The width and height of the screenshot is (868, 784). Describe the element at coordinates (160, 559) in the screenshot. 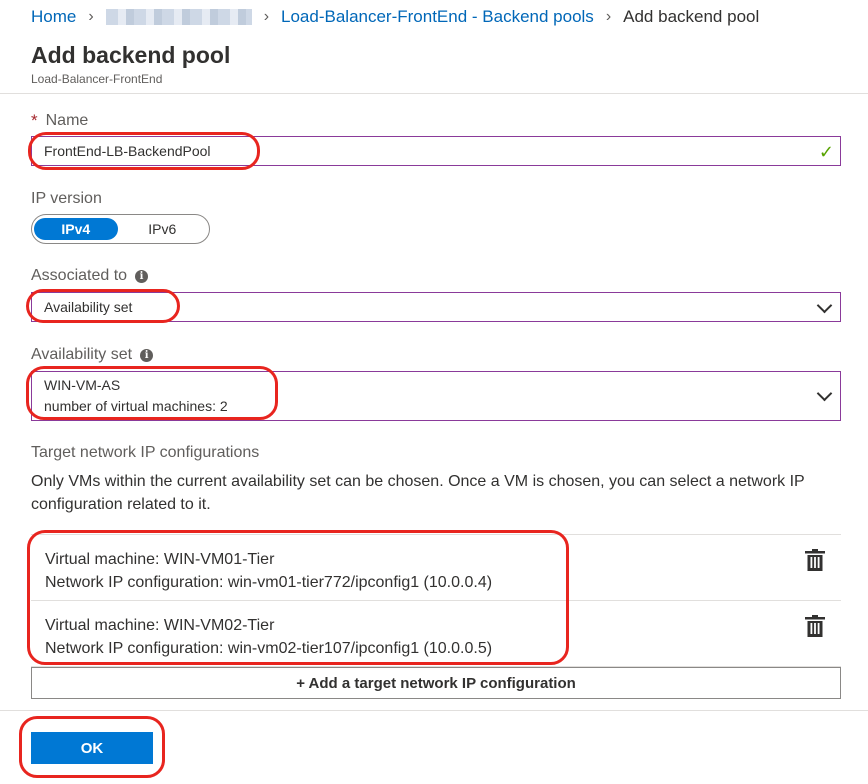

I see `config-vm: Virtual machine: WIN-VM01-Tier` at that location.